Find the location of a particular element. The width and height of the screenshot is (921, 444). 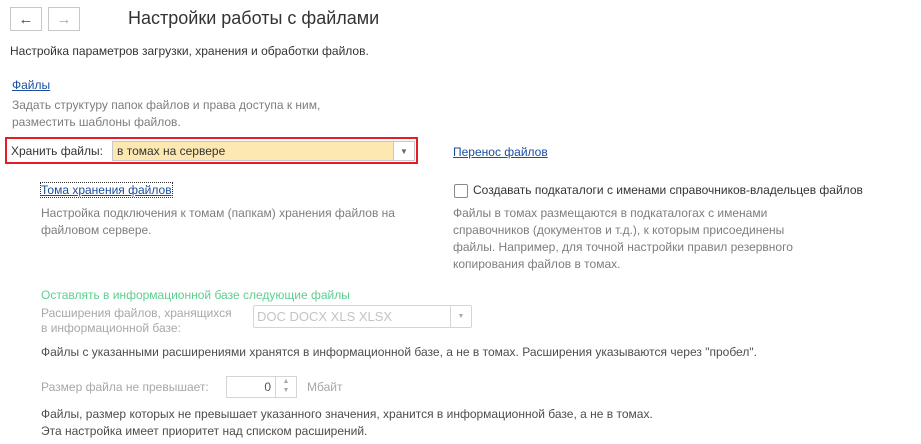

files-link: Файлы is located at coordinates (31, 85).